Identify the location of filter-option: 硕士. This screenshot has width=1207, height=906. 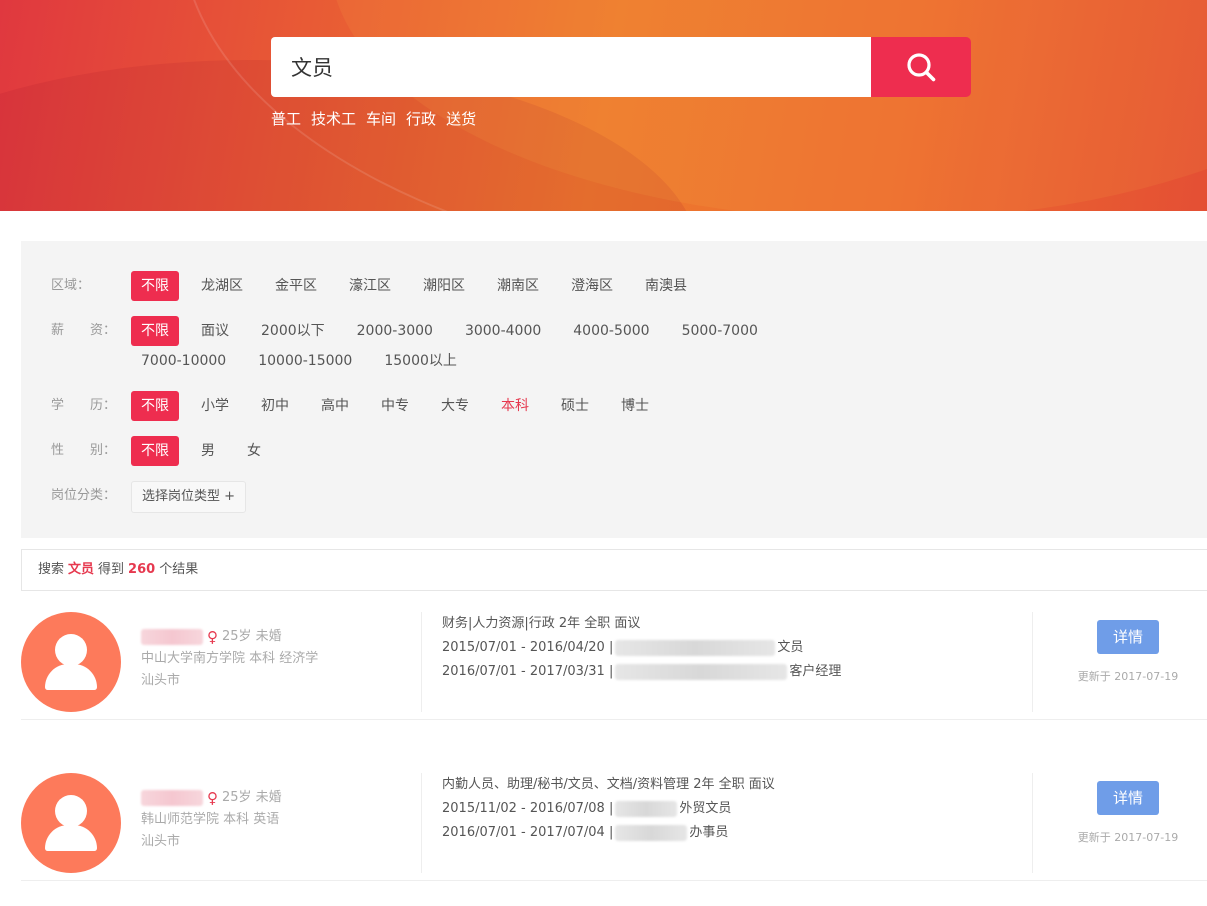
(575, 406).